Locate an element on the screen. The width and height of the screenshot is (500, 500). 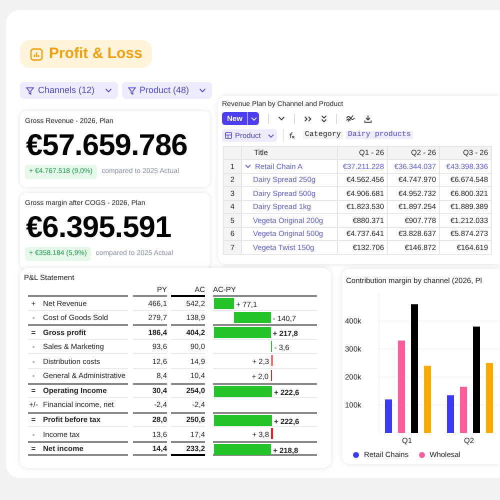
chart-icon is located at coordinates (36, 54).